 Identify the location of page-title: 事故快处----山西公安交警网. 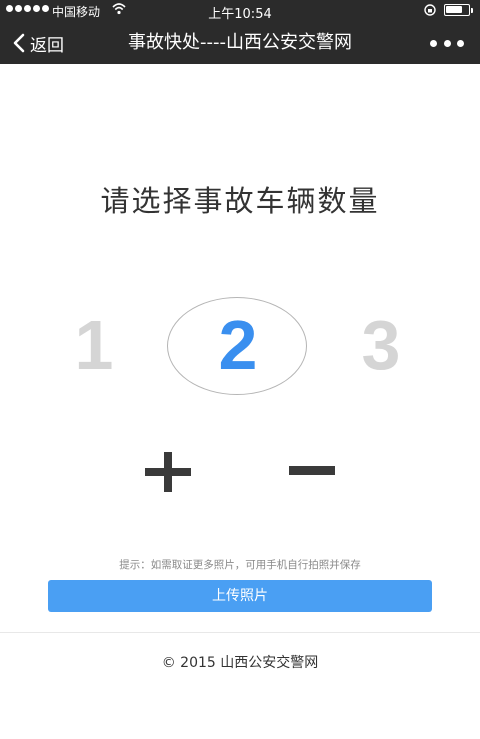
(240, 42).